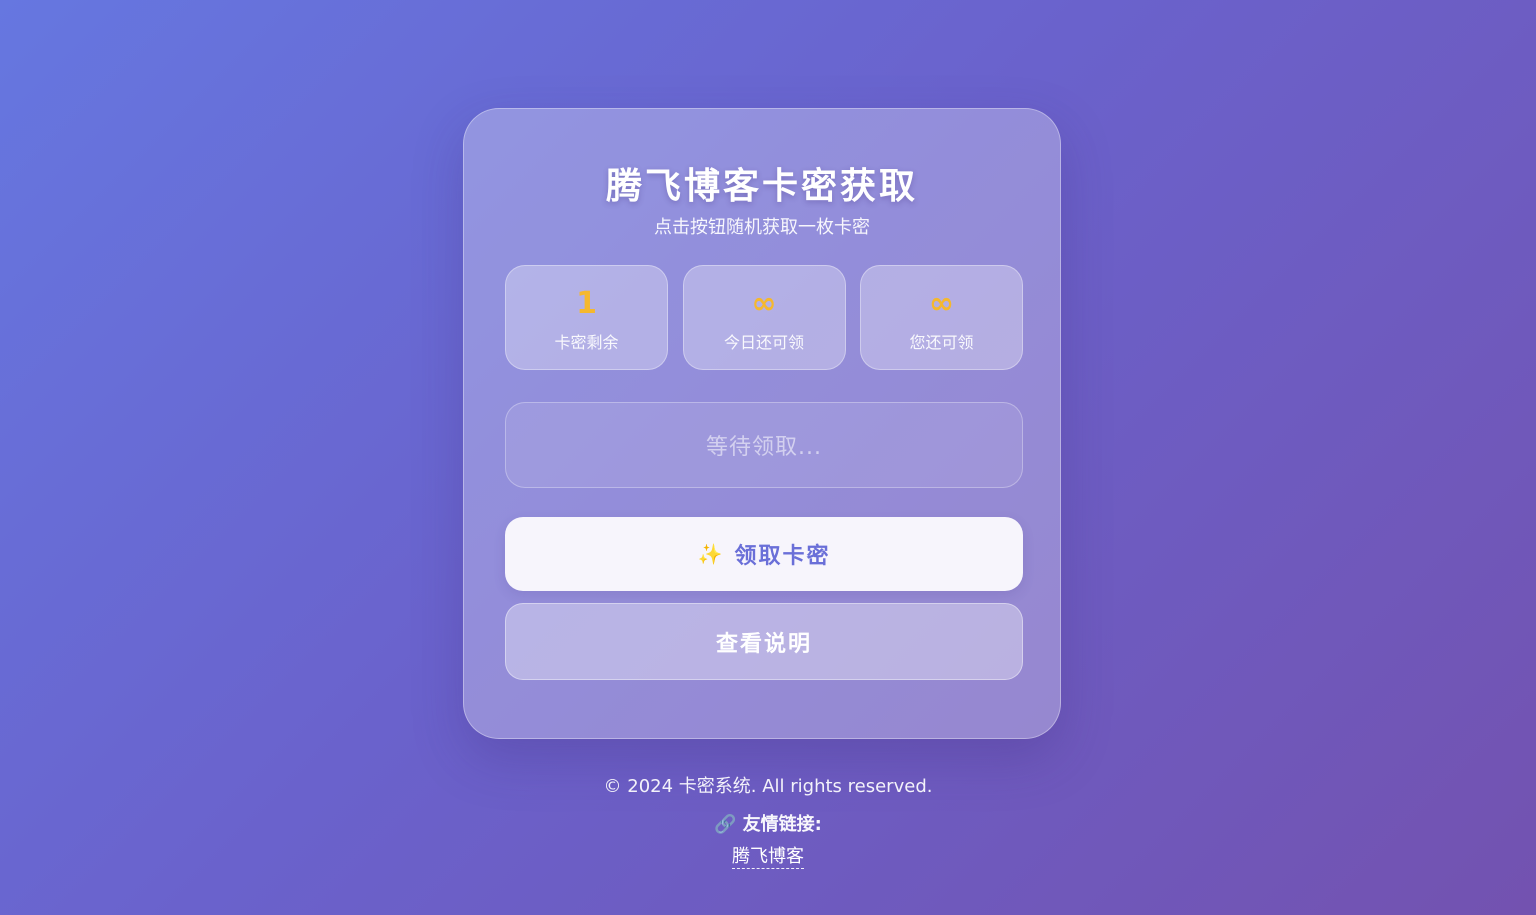 The height and width of the screenshot is (915, 1536). I want to click on page-title: 腾飞博客卡密获取, so click(761, 186).